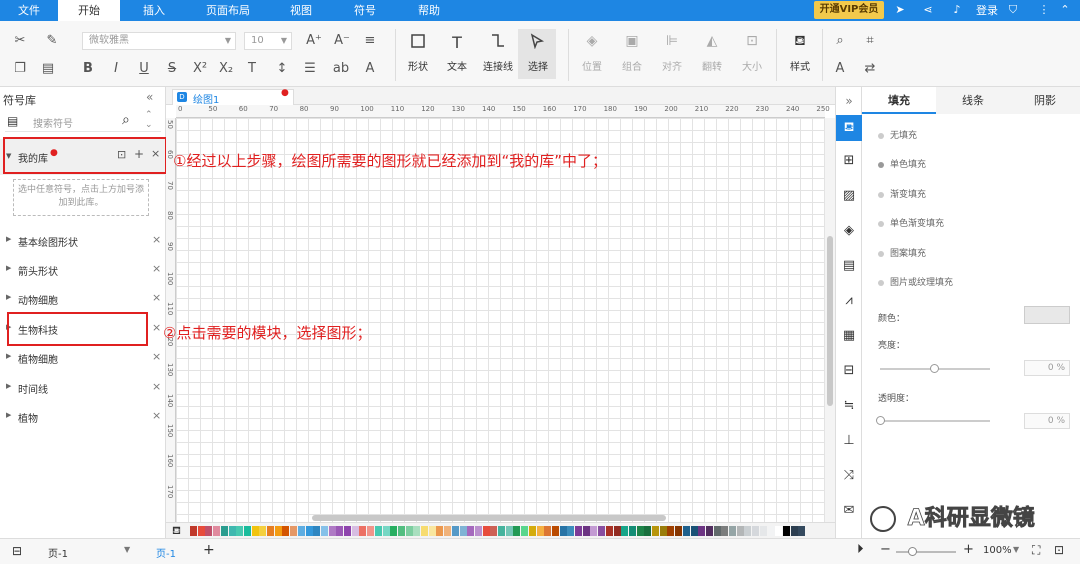 The width and height of the screenshot is (1080, 564). Describe the element at coordinates (897, 134) in the screenshot. I see `fill-option: 无填充` at that location.